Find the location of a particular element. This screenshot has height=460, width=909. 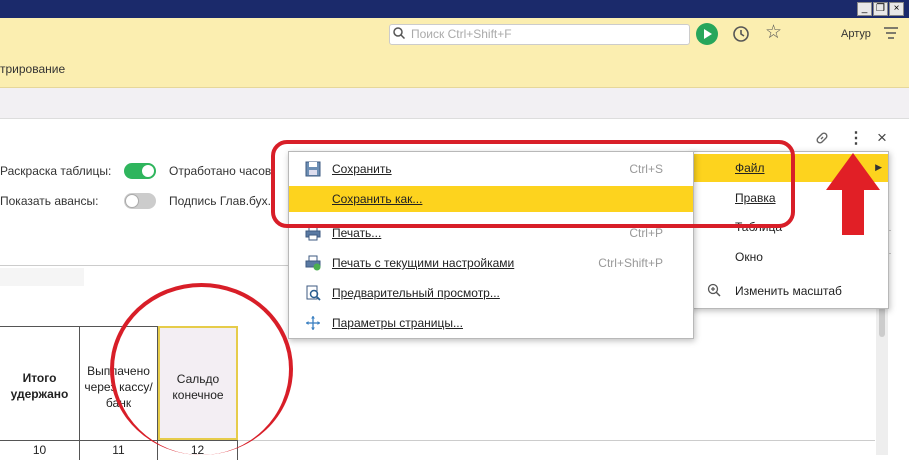

show-advances-label: Показать авансы: is located at coordinates (49, 201).